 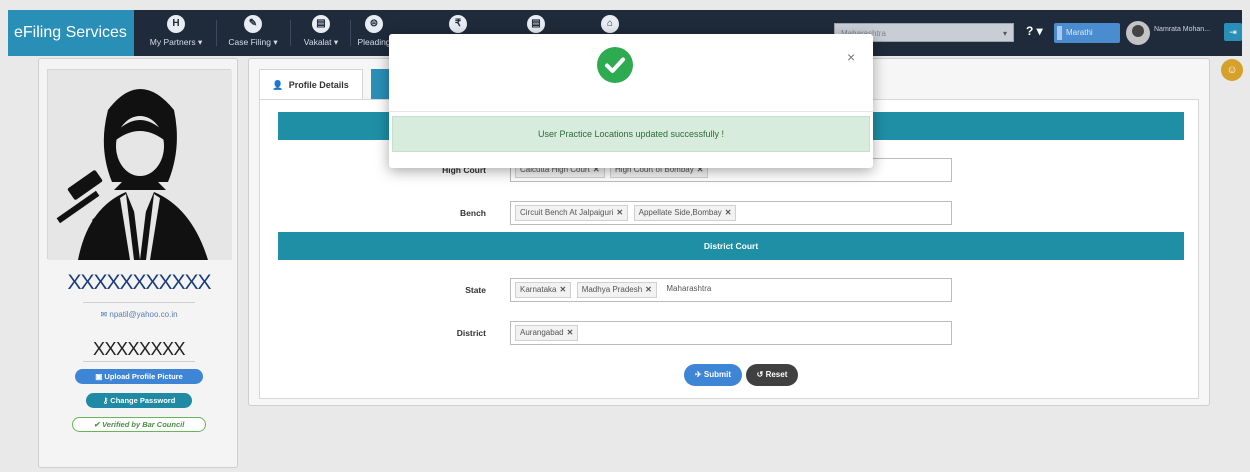 What do you see at coordinates (1059, 33) in the screenshot?
I see `language-icon` at bounding box center [1059, 33].